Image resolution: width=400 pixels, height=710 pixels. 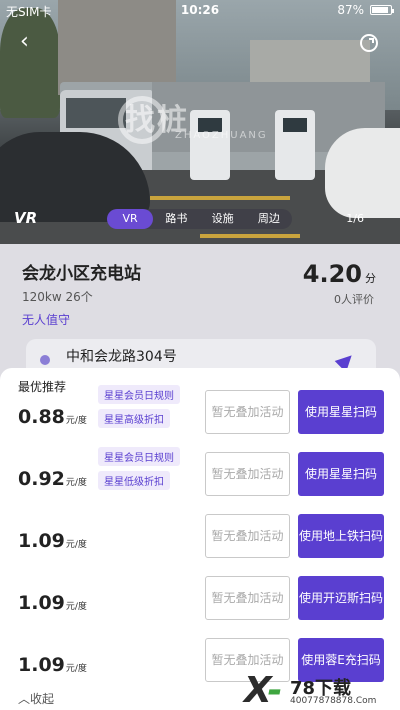 I want to click on battery-icon, so click(x=382, y=10).